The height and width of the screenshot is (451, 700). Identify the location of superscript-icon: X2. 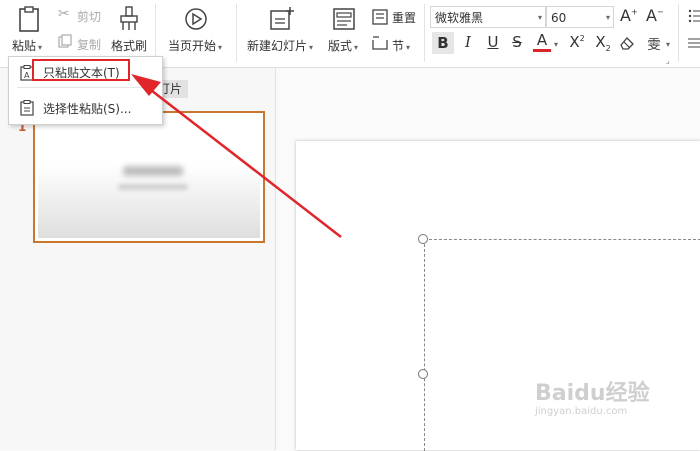
(577, 42).